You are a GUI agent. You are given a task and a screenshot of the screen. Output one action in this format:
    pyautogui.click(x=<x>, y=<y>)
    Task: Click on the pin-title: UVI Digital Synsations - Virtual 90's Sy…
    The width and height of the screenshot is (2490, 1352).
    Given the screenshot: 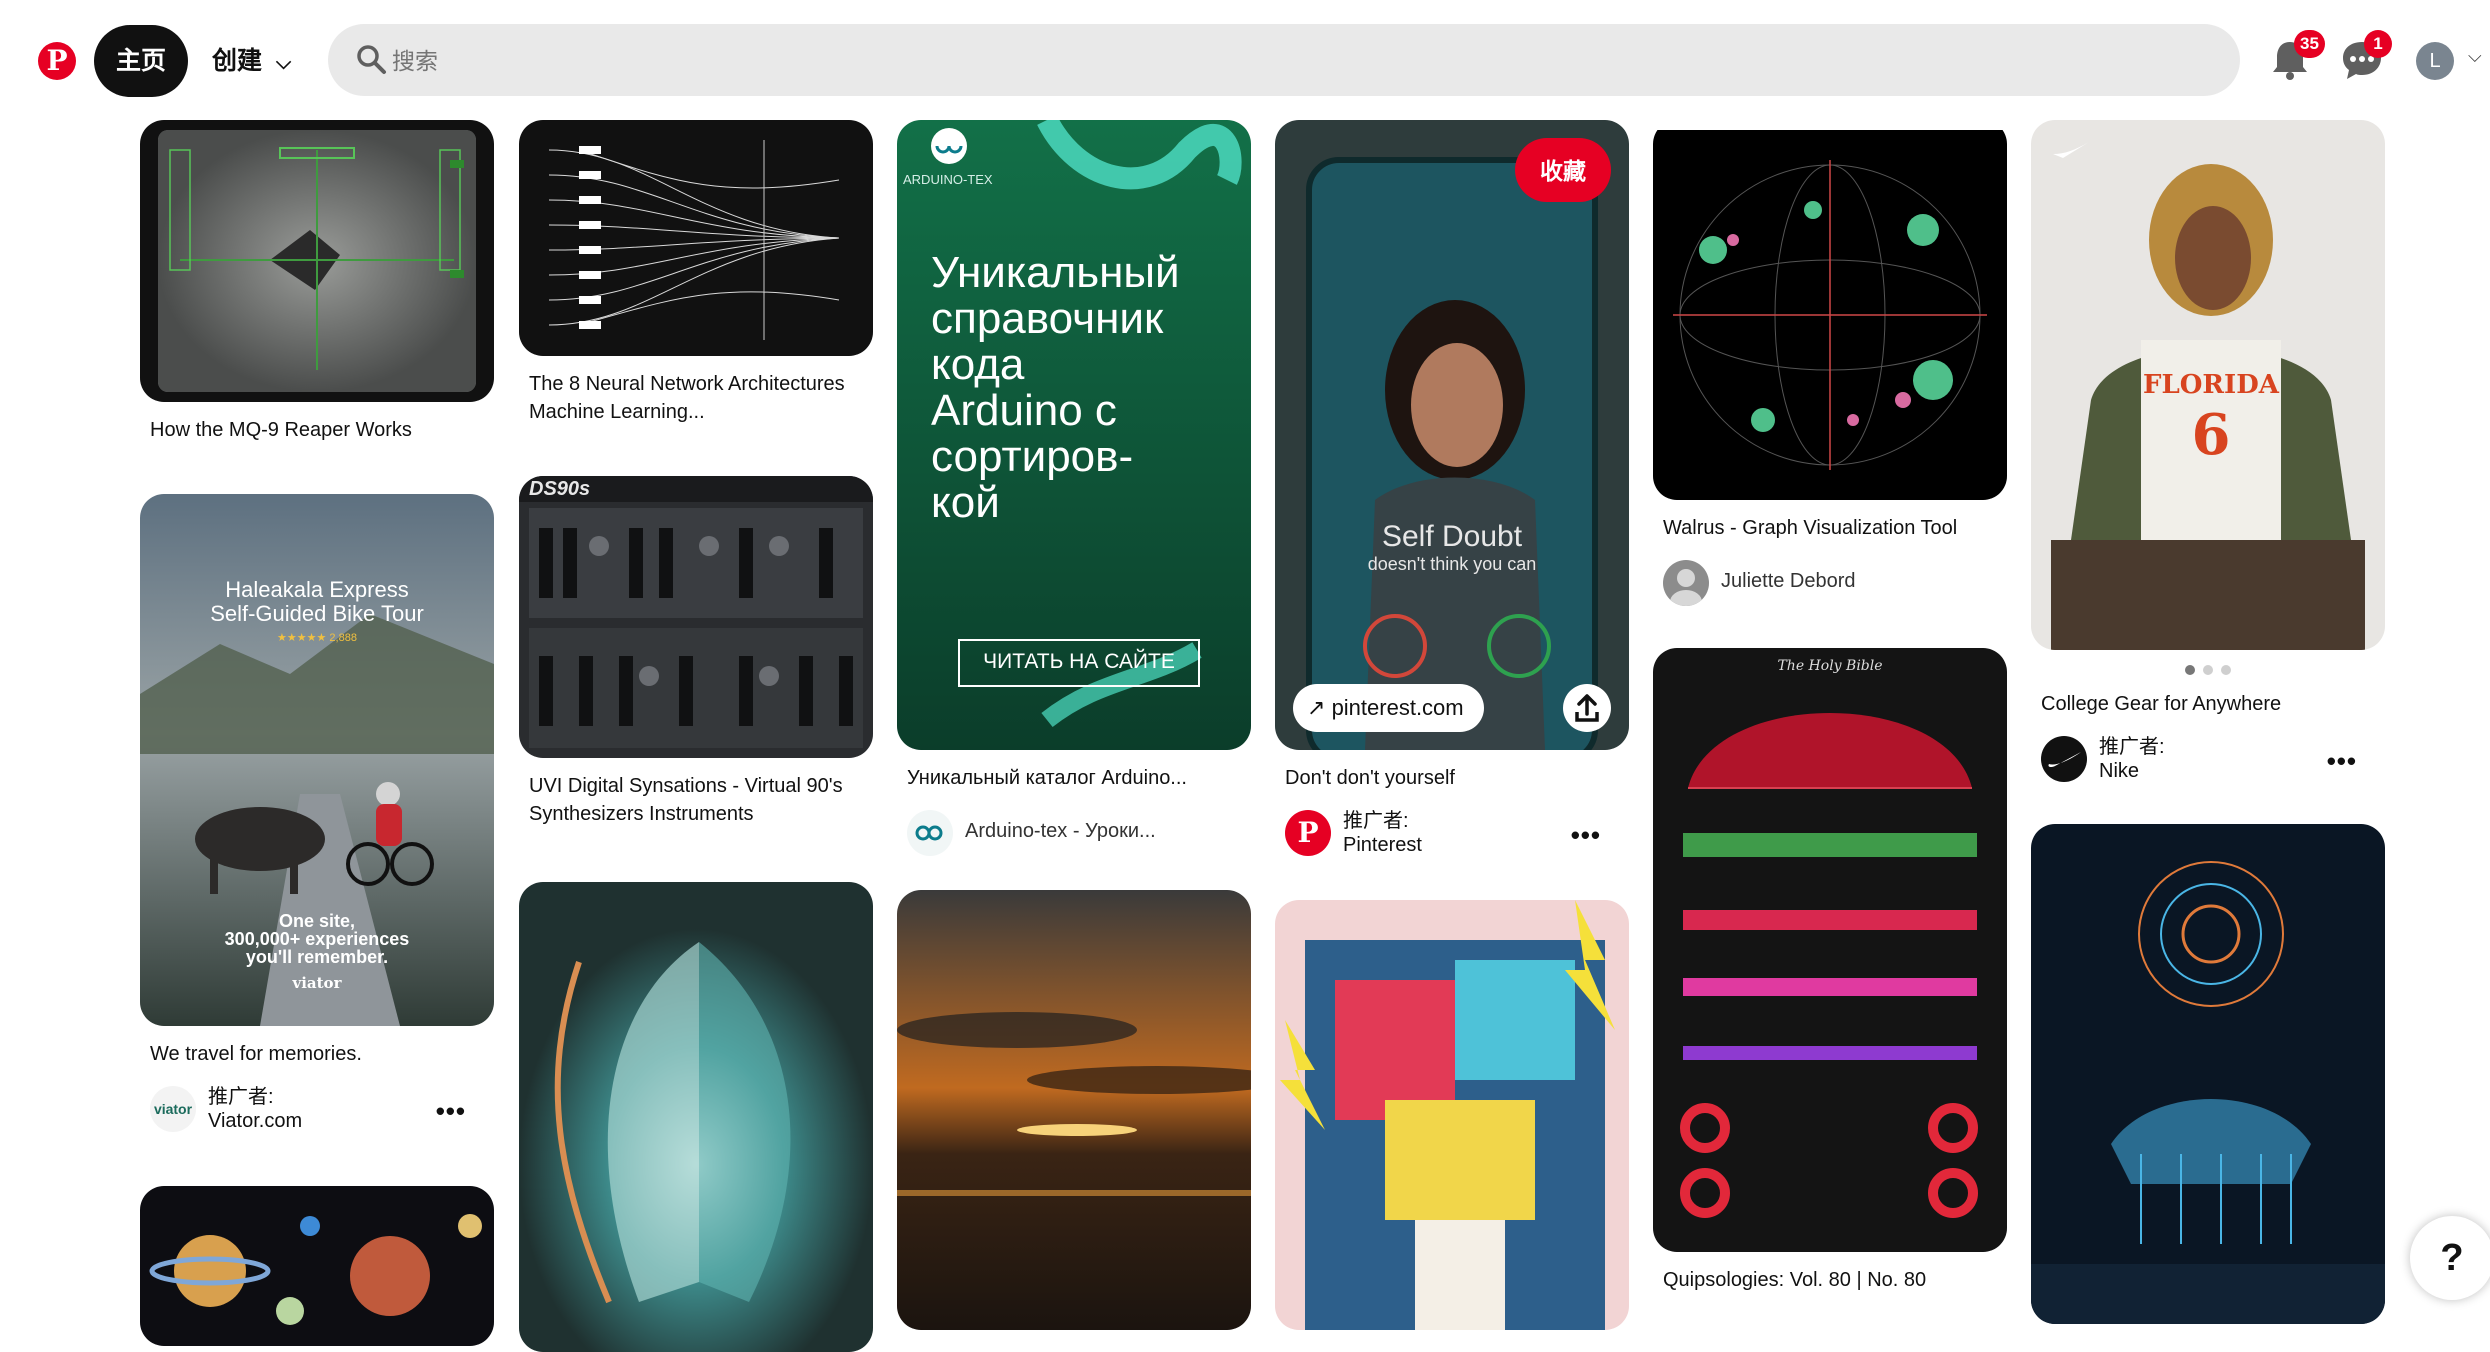 What is the action you would take?
    pyautogui.click(x=686, y=800)
    